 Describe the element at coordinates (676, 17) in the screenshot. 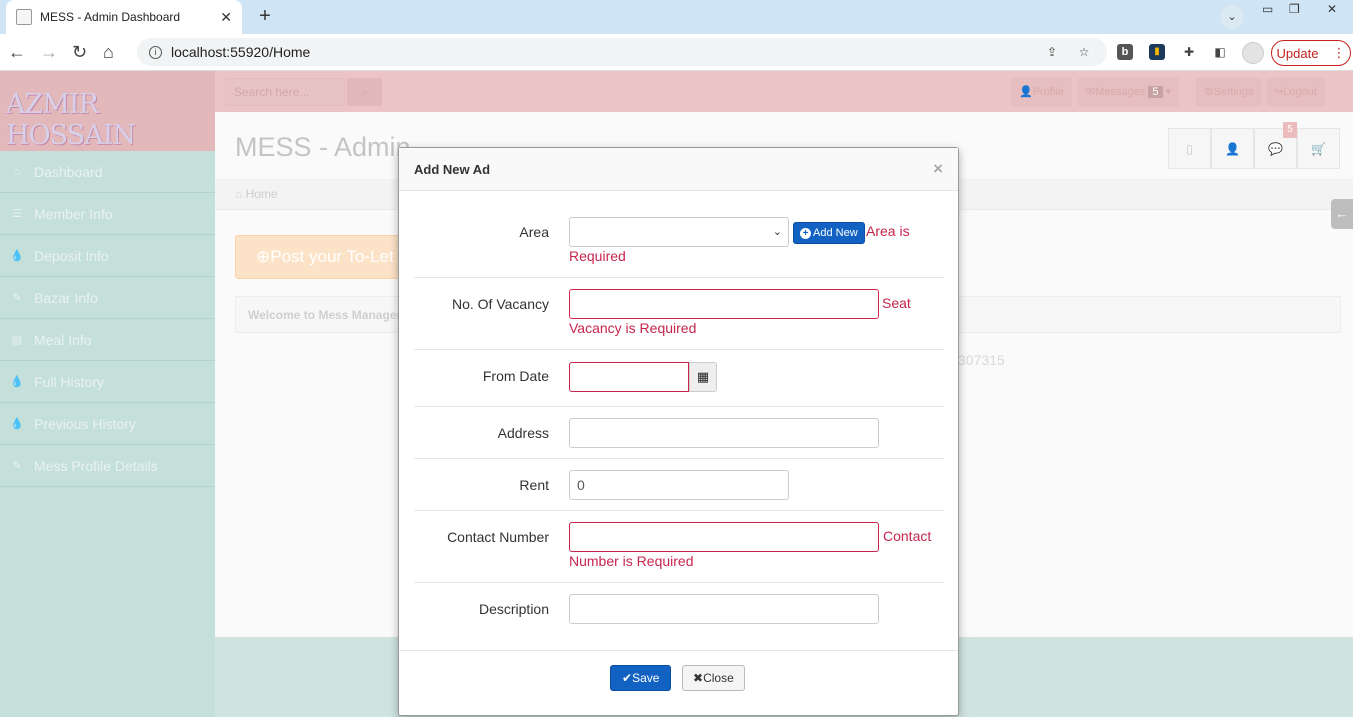

I see `browser-tabbar: MESS - Admin Dashboard ✕ + ⌄ ▭ ❐ ✕` at that location.